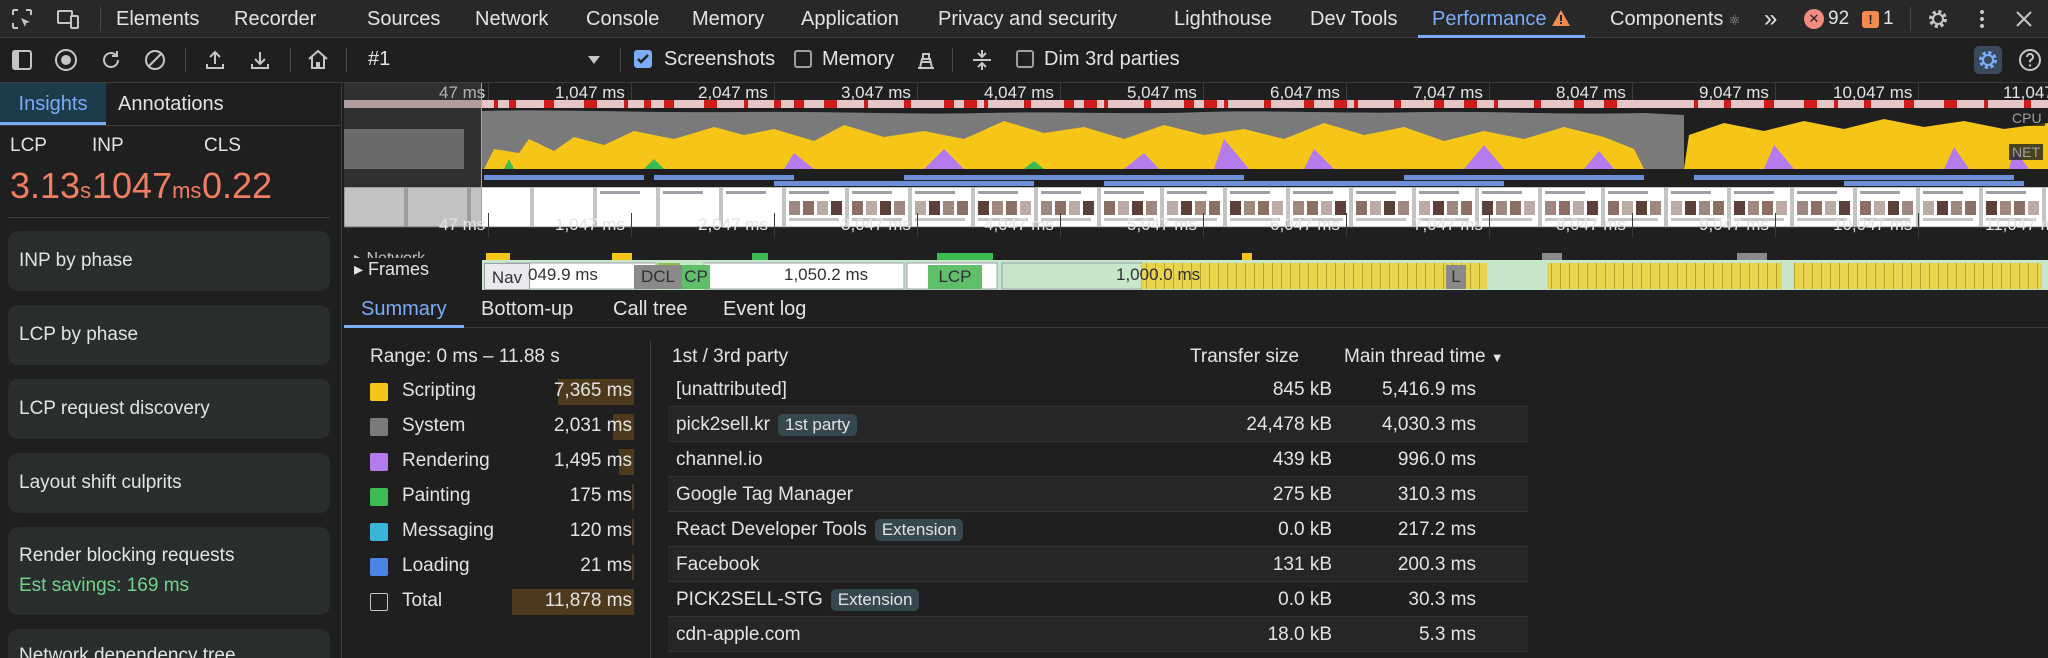 The image size is (2048, 658). I want to click on category-row: Scripting 7,365 ms, so click(502, 392).